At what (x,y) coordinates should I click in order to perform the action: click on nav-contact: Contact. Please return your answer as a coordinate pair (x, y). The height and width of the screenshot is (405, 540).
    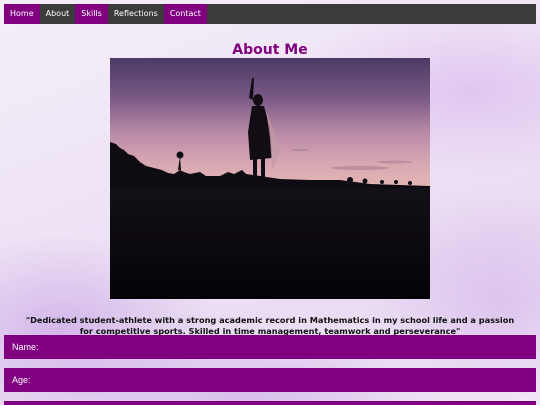
    Looking at the image, I should click on (185, 14).